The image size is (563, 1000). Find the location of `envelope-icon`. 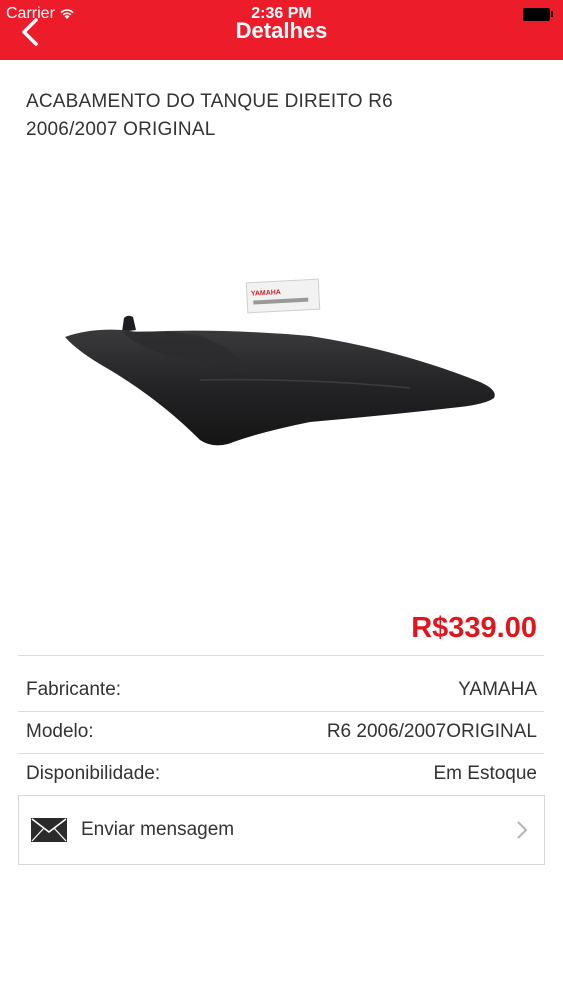

envelope-icon is located at coordinates (49, 830).